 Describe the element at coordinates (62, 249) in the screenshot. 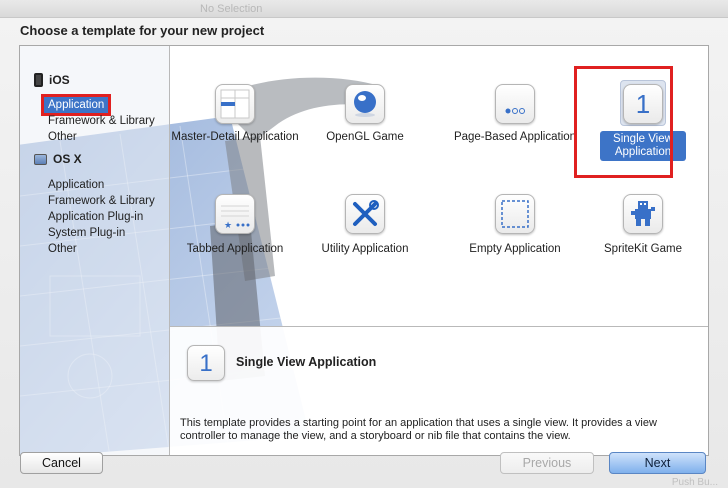

I see `sidebar-item-osx-other: Other` at that location.